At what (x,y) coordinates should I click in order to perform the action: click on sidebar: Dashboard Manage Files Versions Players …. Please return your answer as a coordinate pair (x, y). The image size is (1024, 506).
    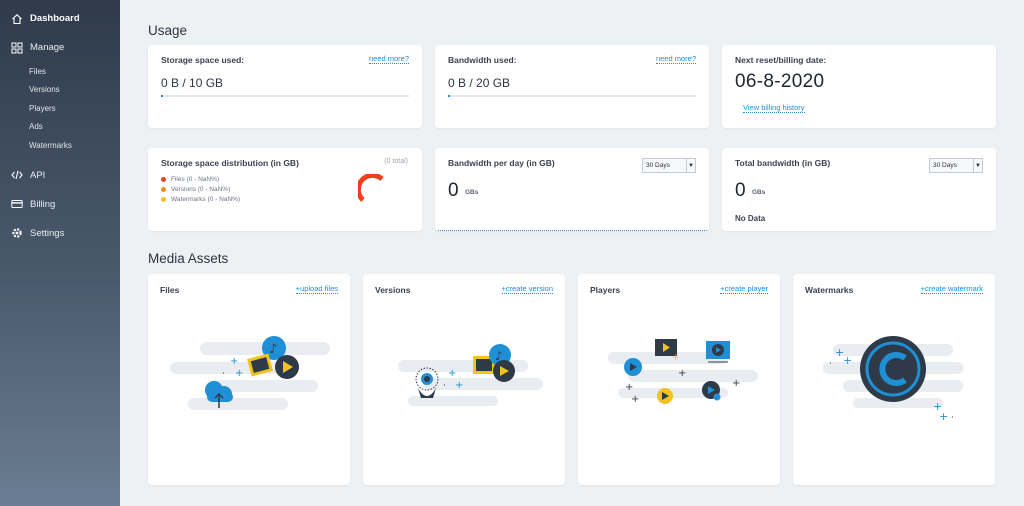
    Looking at the image, I should click on (60, 253).